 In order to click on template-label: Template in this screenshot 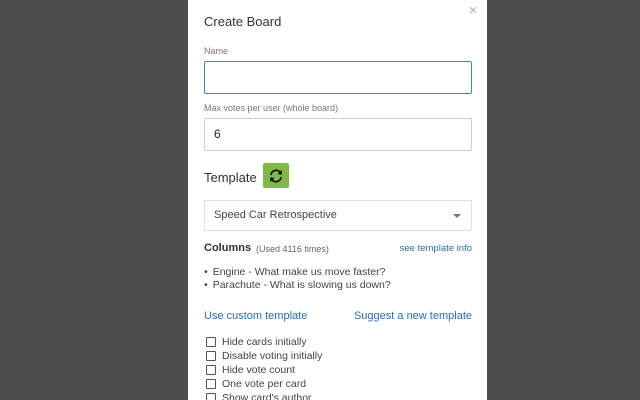, I will do `click(230, 177)`.